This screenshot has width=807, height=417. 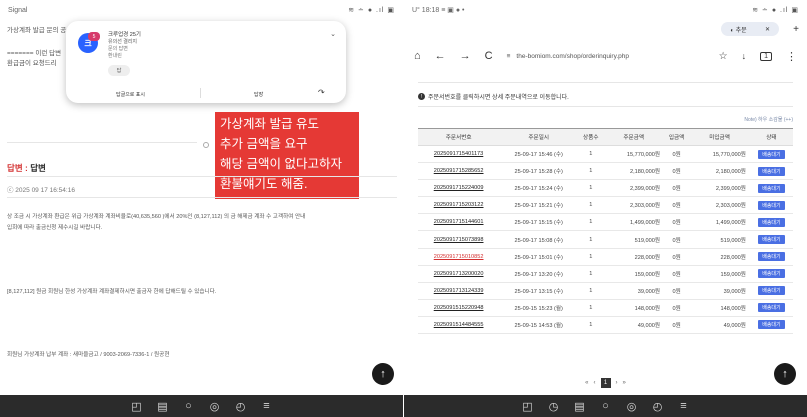 I want to click on url-text: the-bomiom.com/shop/orderinquiry.php, so click(x=572, y=56).